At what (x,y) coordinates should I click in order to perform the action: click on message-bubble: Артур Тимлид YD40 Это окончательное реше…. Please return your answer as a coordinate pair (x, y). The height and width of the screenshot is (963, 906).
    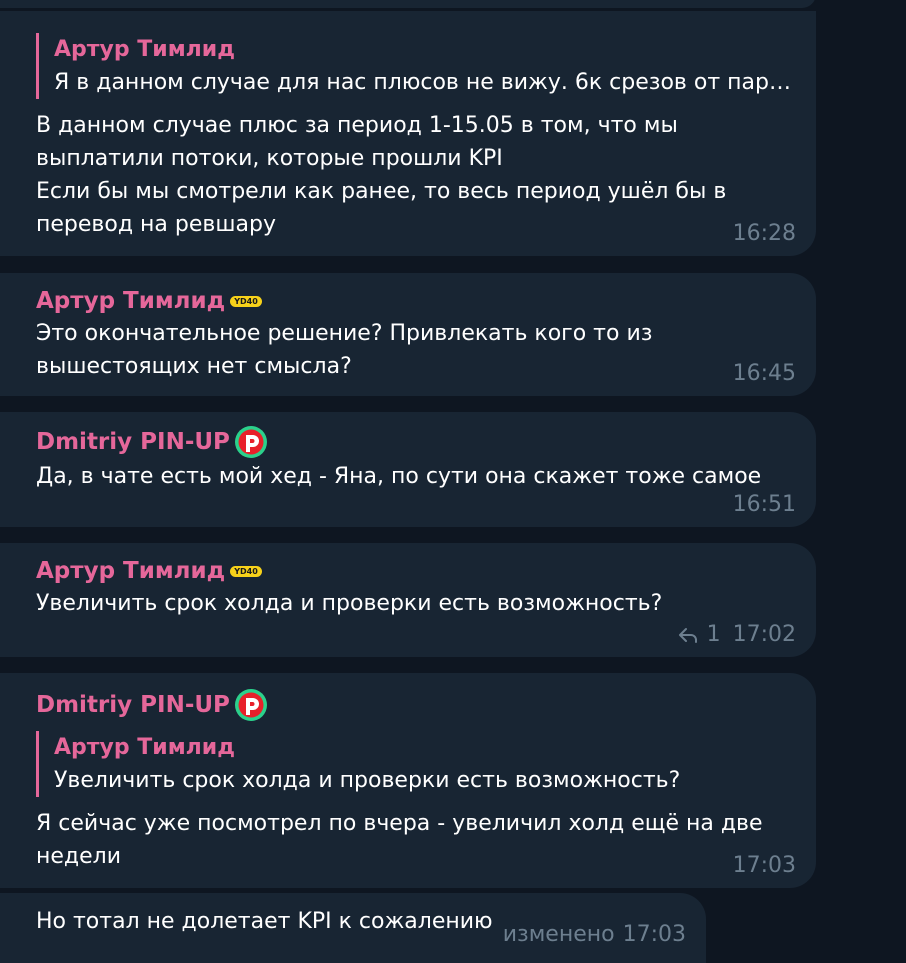
    Looking at the image, I should click on (408, 334).